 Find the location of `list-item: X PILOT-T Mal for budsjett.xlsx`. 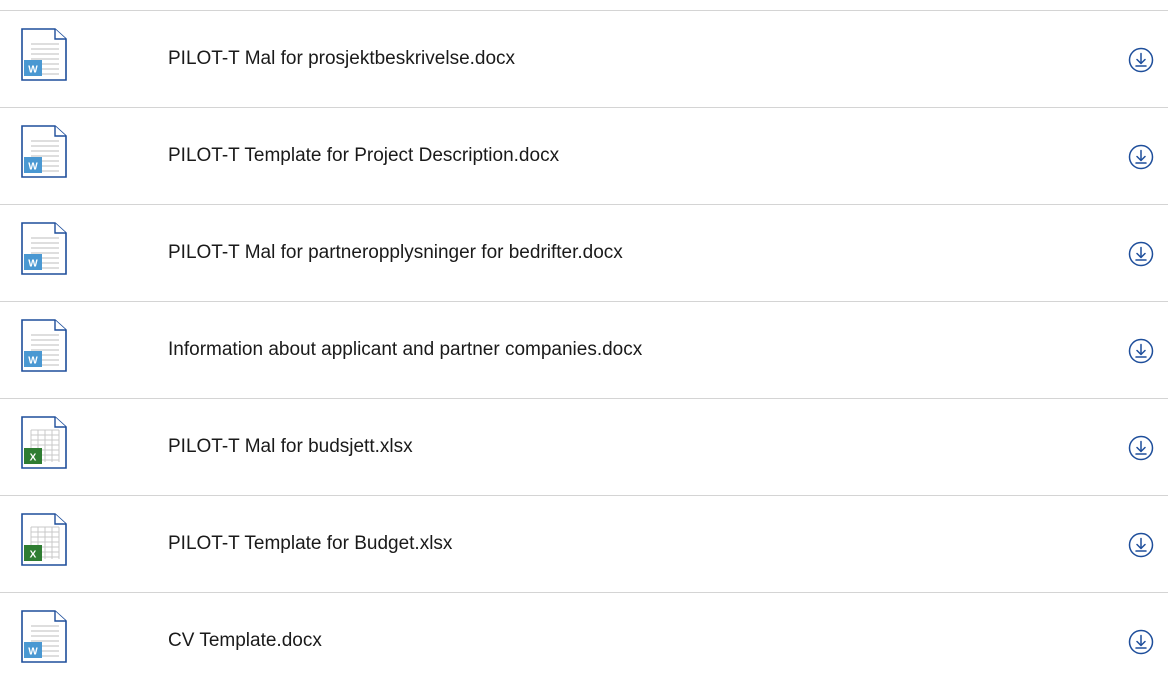

list-item: X PILOT-T Mal for budsjett.xlsx is located at coordinates (584, 446).